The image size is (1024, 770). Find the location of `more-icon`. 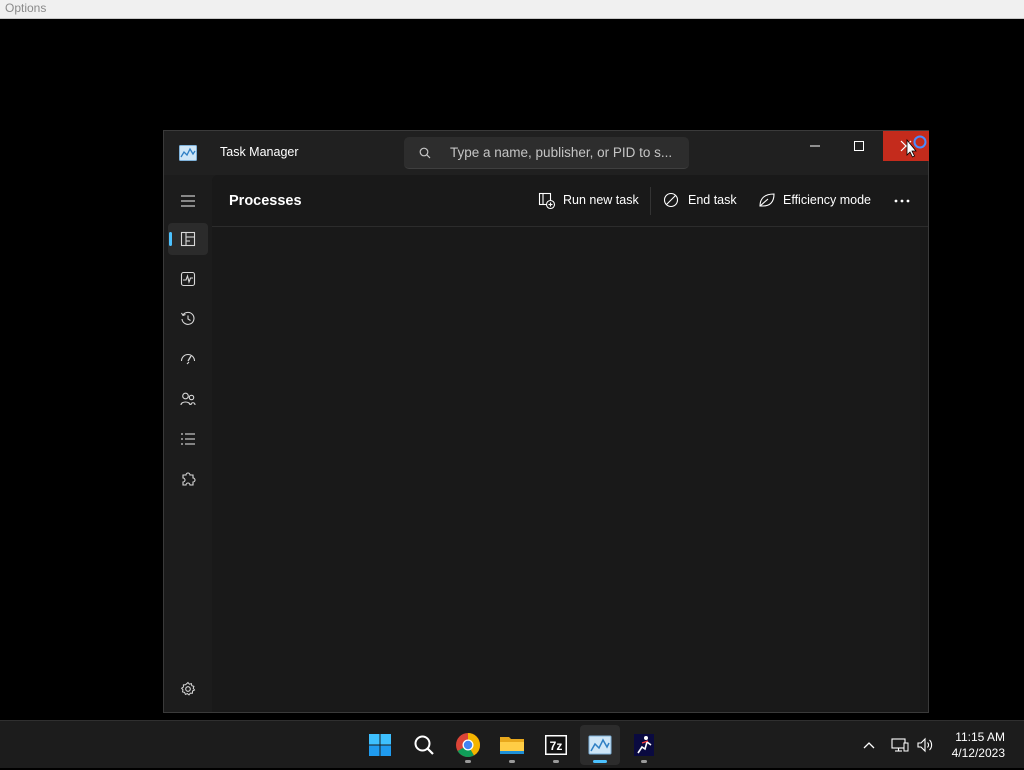

more-icon is located at coordinates (902, 201).